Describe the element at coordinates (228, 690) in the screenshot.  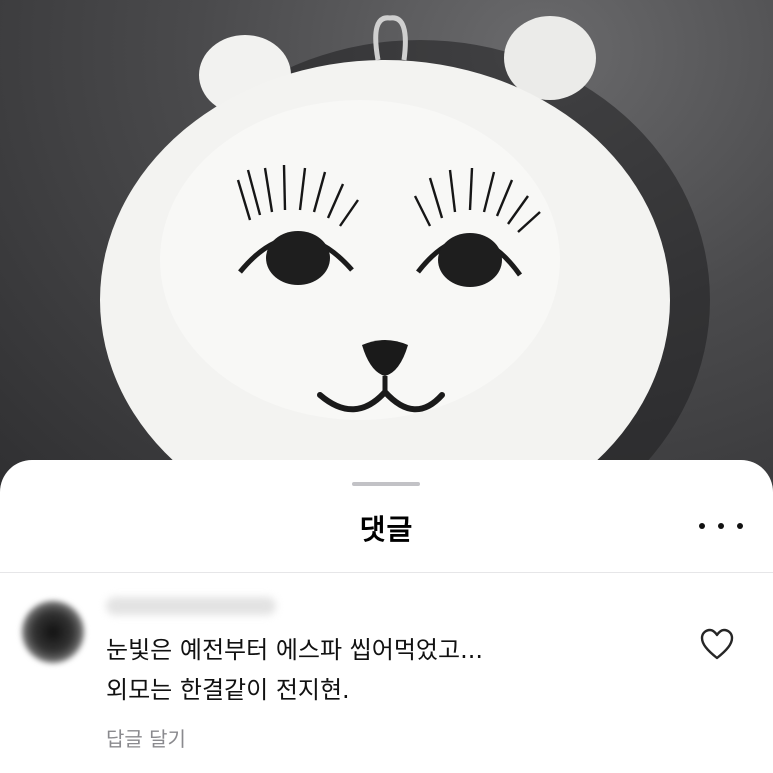
I see `comment-line: 외모는 한결같이 전지현.` at that location.